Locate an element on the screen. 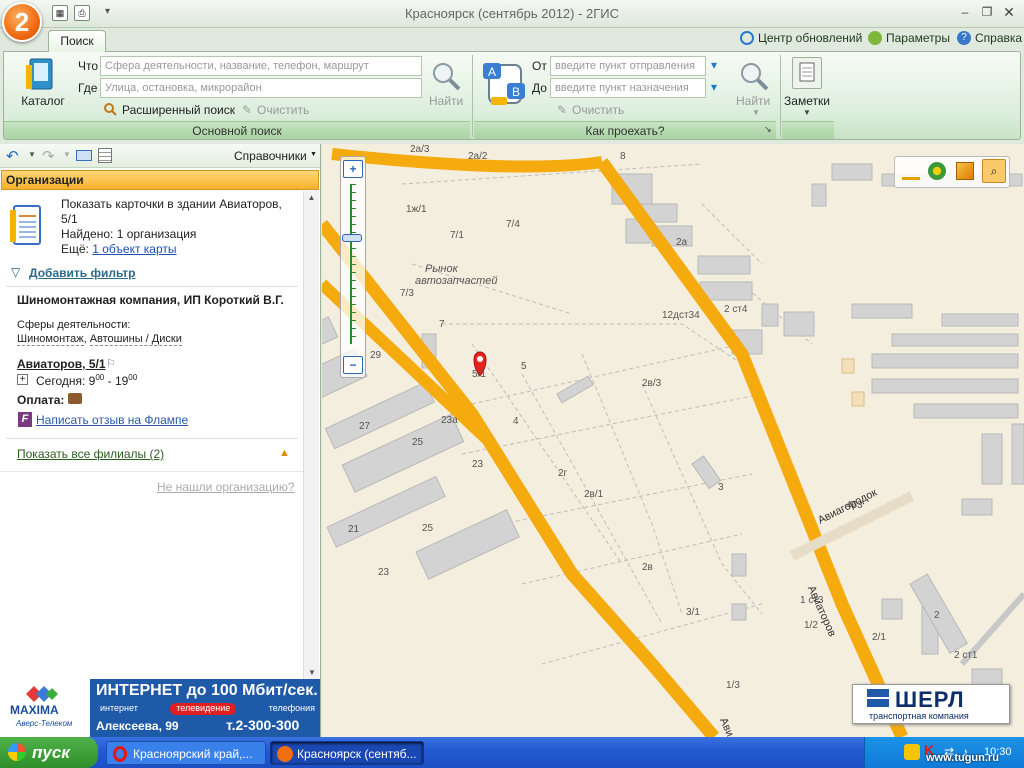 The height and width of the screenshot is (768, 1024). ad-slogan: ИНТЕРНЕТ до 100 Мбит/сек. is located at coordinates (207, 690).